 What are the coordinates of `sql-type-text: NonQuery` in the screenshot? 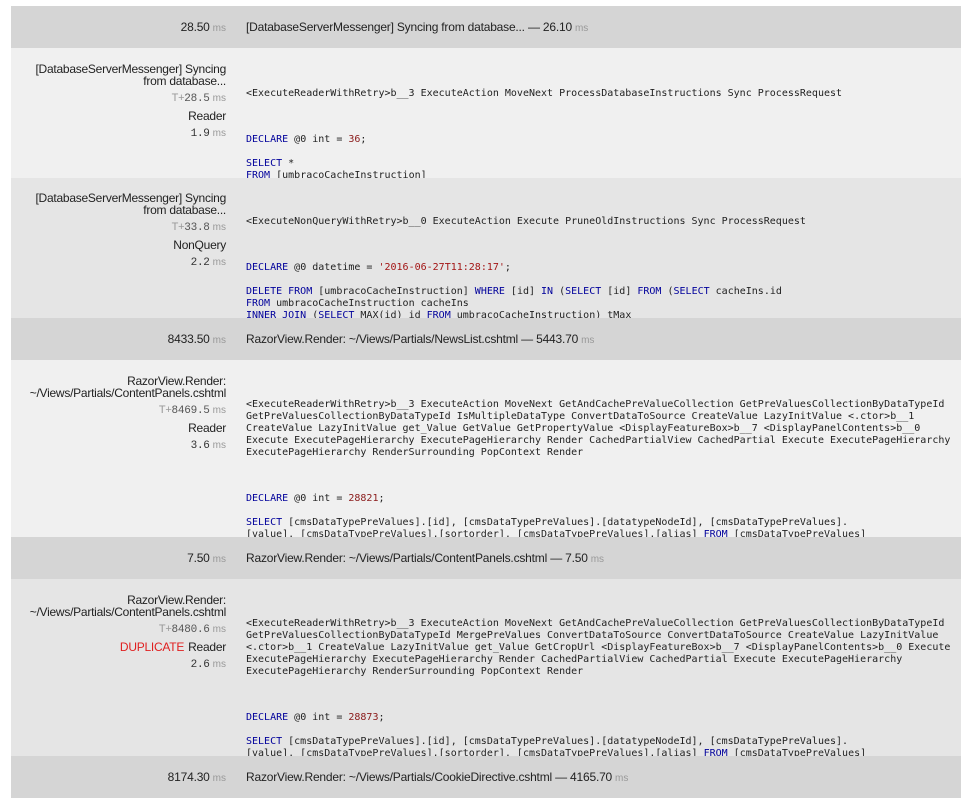 It's located at (199, 245).